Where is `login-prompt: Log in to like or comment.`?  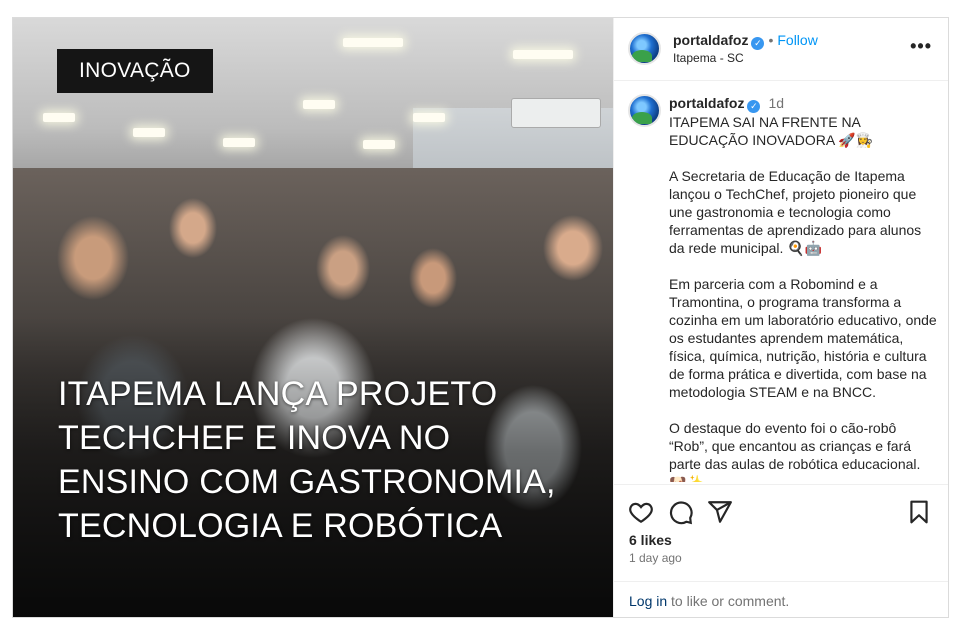 login-prompt: Log in to like or comment. is located at coordinates (781, 599).